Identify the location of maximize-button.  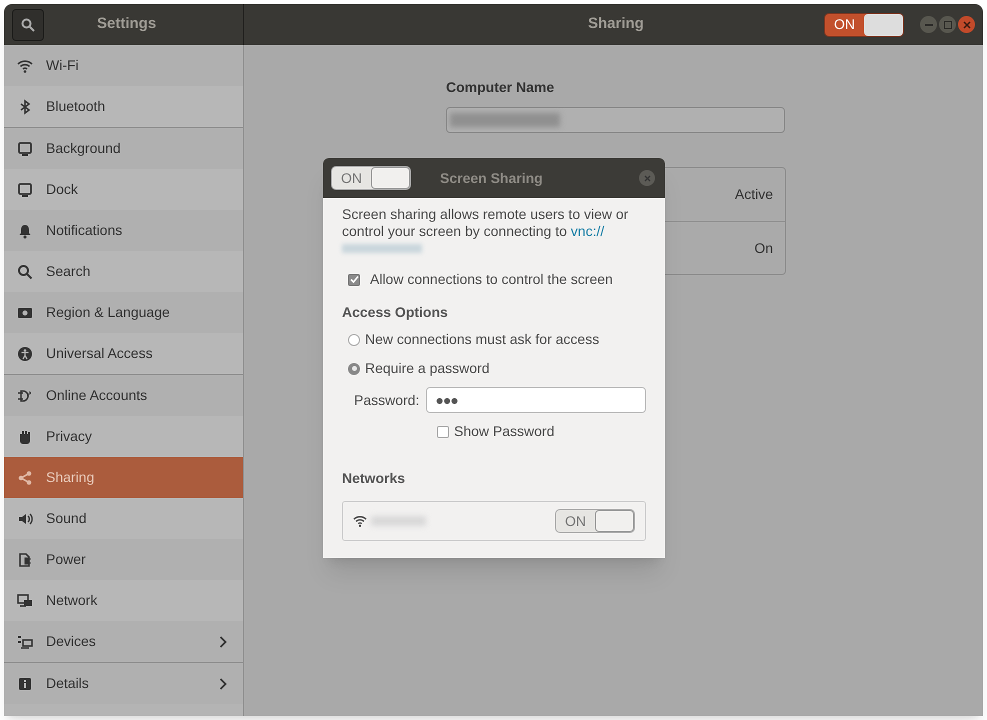
(947, 24).